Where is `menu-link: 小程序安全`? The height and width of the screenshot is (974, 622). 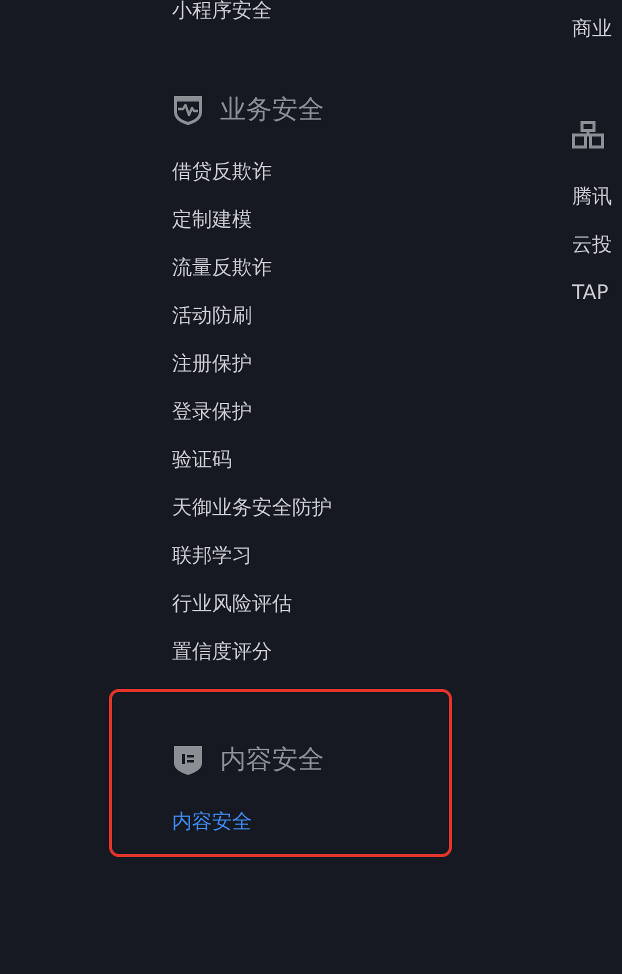 menu-link: 小程序安全 is located at coordinates (222, 11).